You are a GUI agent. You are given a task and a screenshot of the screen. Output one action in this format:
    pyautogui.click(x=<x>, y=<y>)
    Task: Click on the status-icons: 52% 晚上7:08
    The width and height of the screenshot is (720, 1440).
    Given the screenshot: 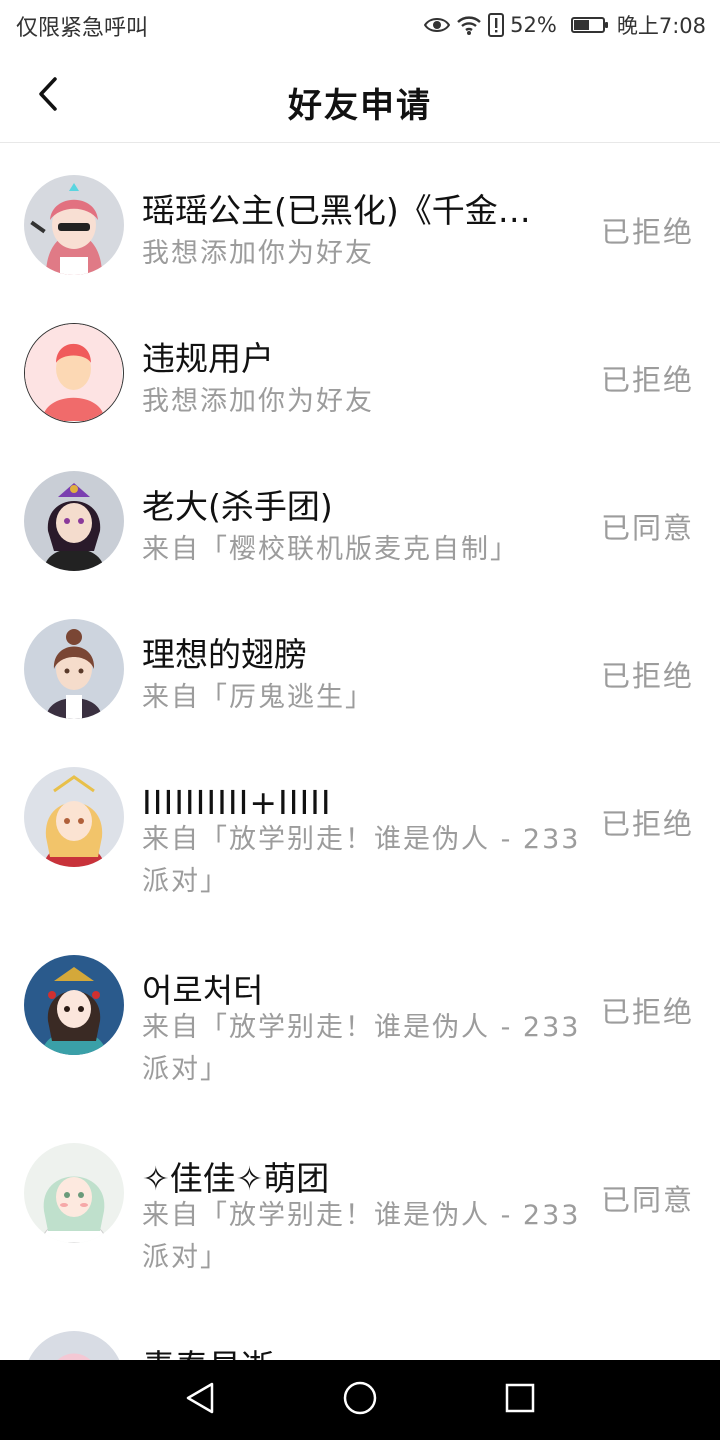 What is the action you would take?
    pyautogui.click(x=565, y=25)
    